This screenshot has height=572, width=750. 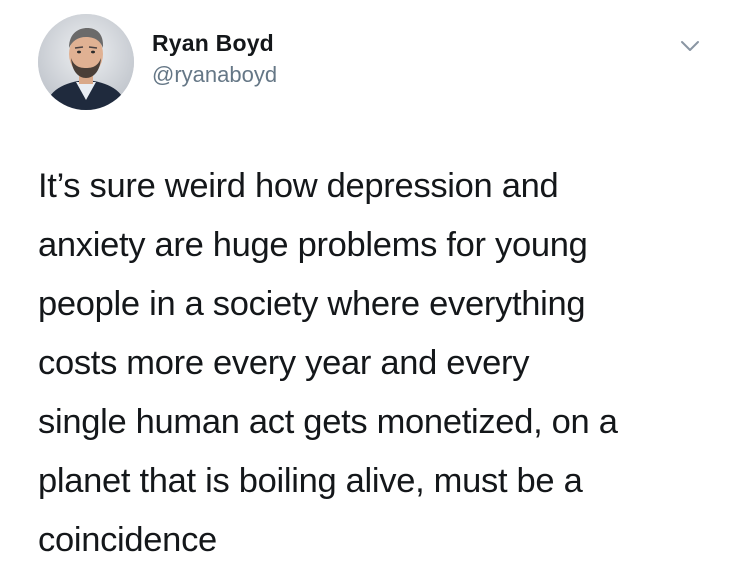 I want to click on avatar, so click(x=86, y=62).